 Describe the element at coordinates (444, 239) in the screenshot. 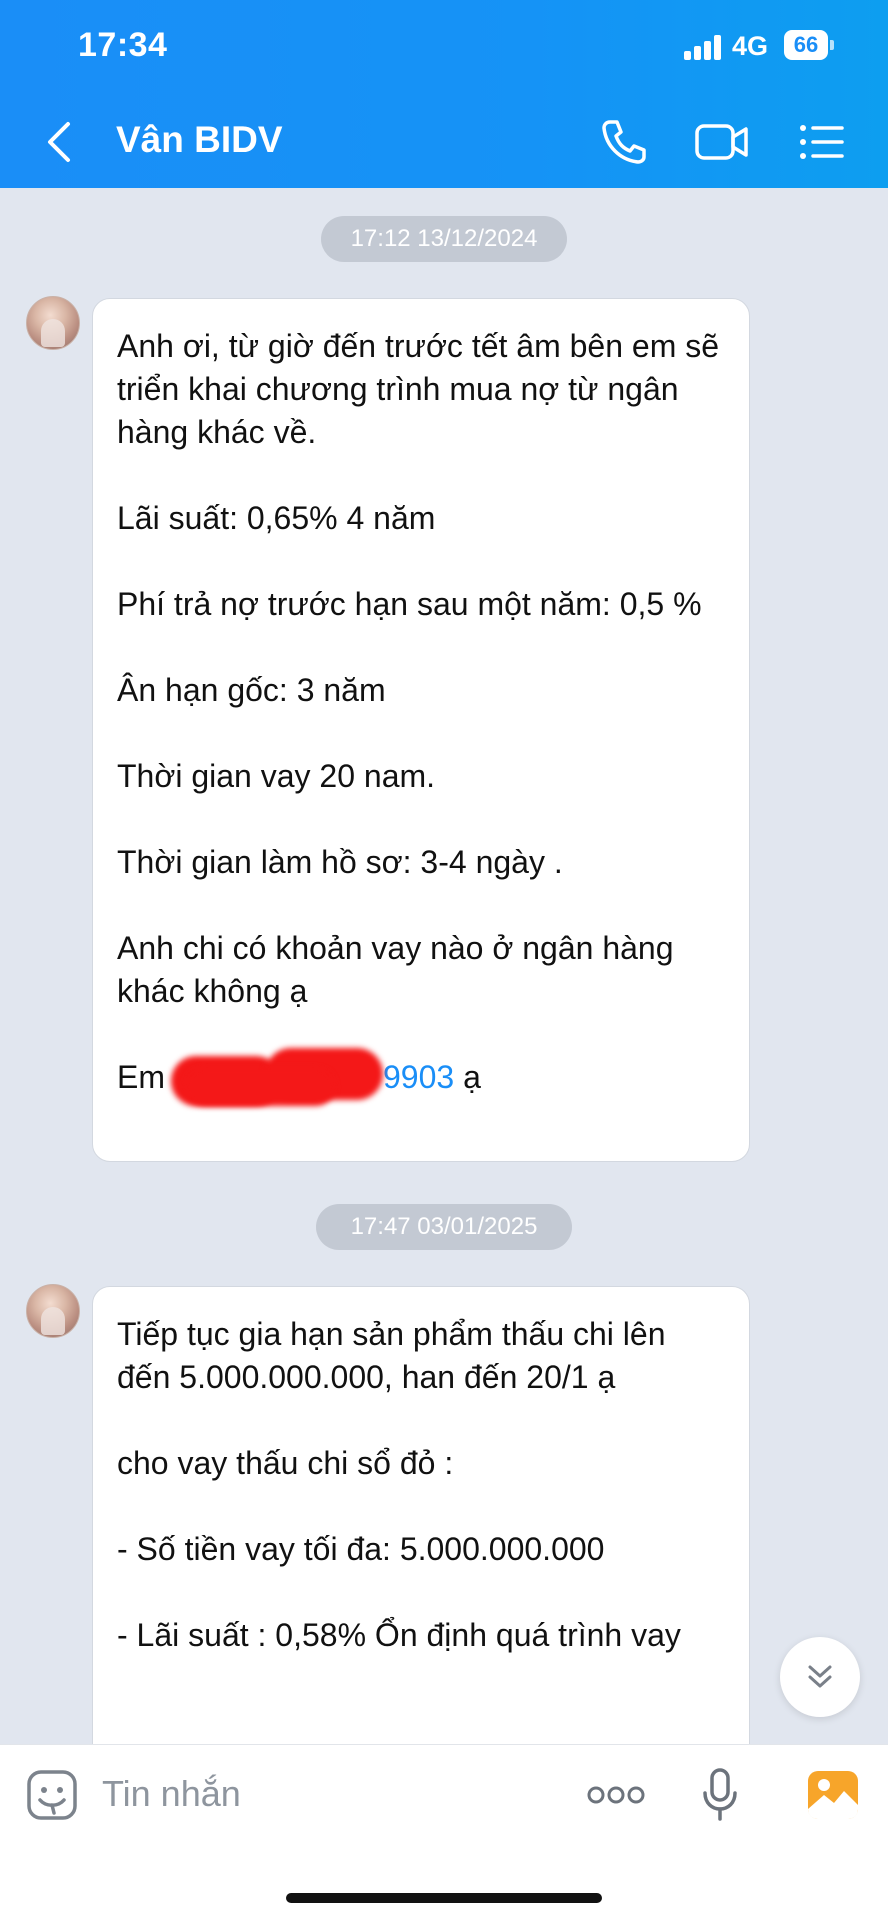

I see `message-timestamp: 17:12 13/12/2024` at that location.